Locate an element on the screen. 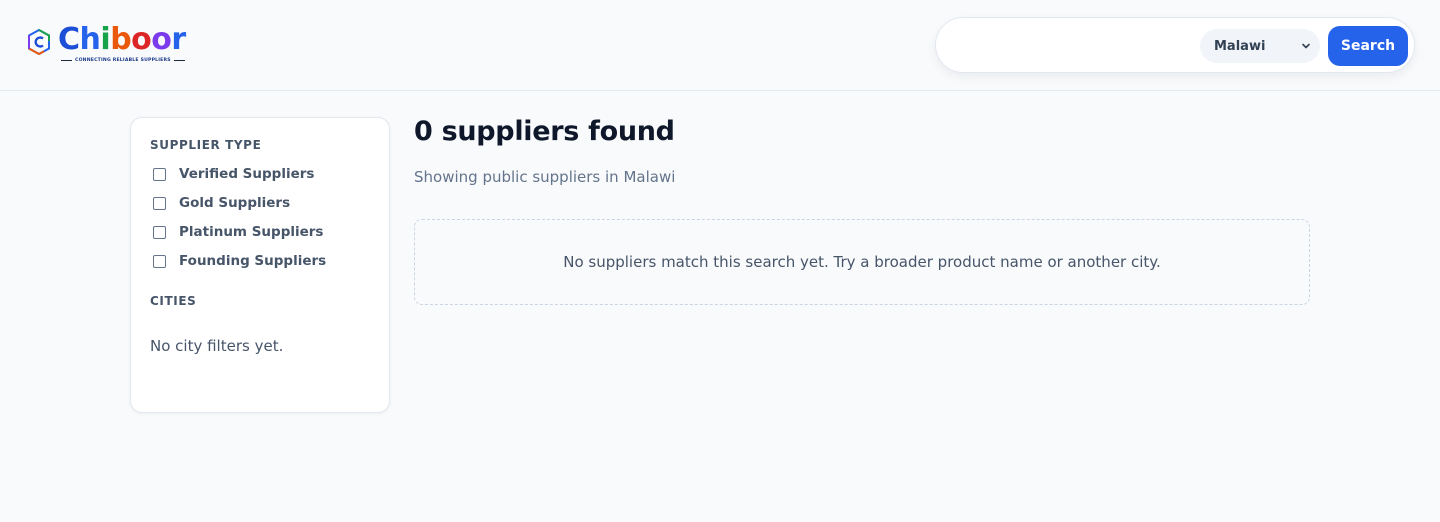  filter-label: Founding Suppliers is located at coordinates (253, 261).